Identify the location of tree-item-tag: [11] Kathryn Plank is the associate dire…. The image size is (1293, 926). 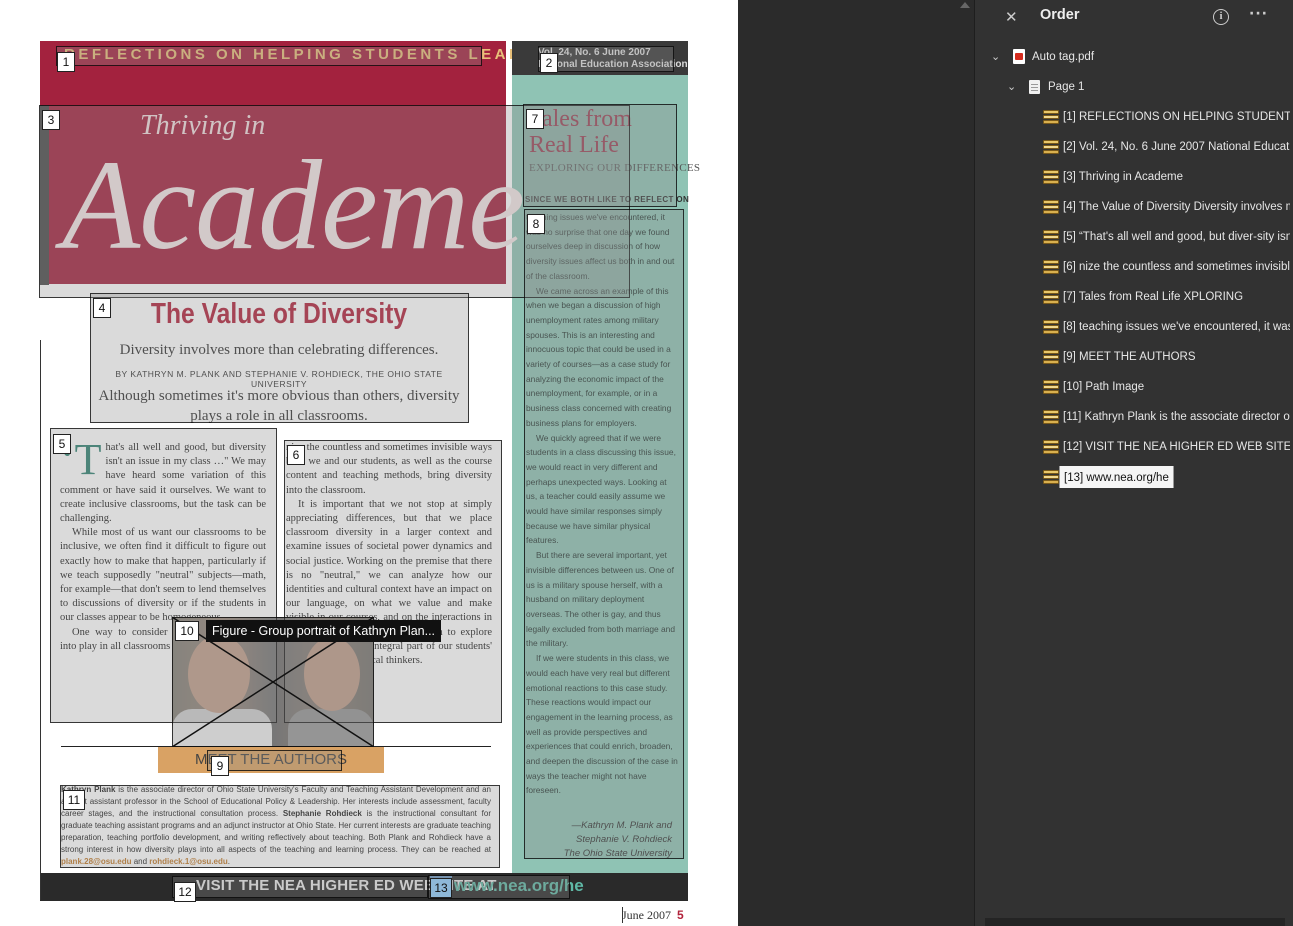
(1132, 417).